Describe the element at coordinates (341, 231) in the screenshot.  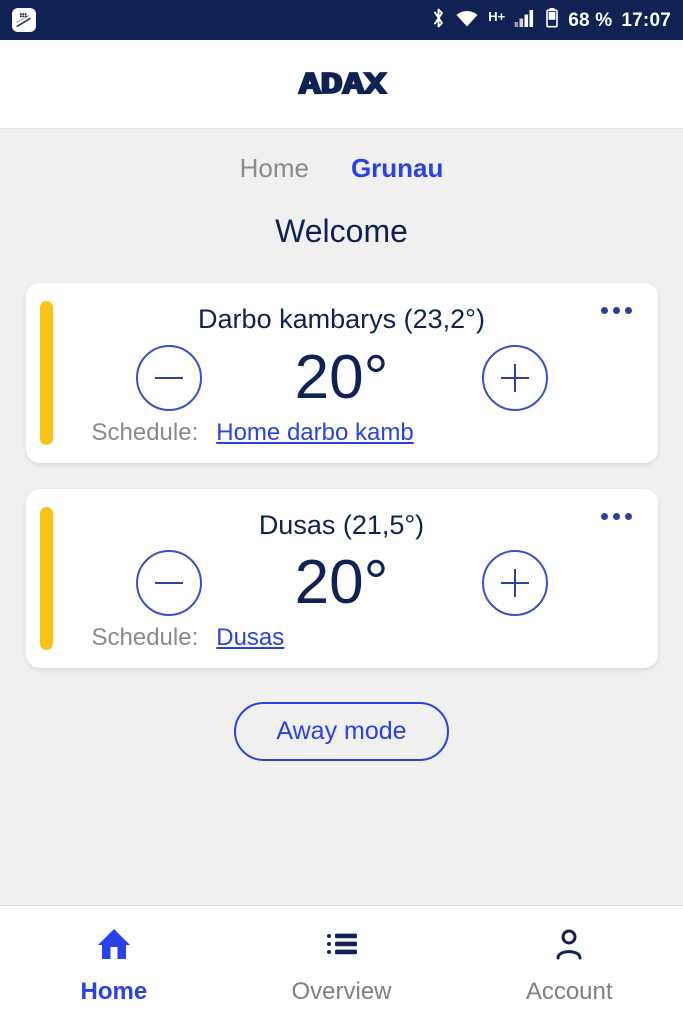
I see `page-title: Welcome` at that location.